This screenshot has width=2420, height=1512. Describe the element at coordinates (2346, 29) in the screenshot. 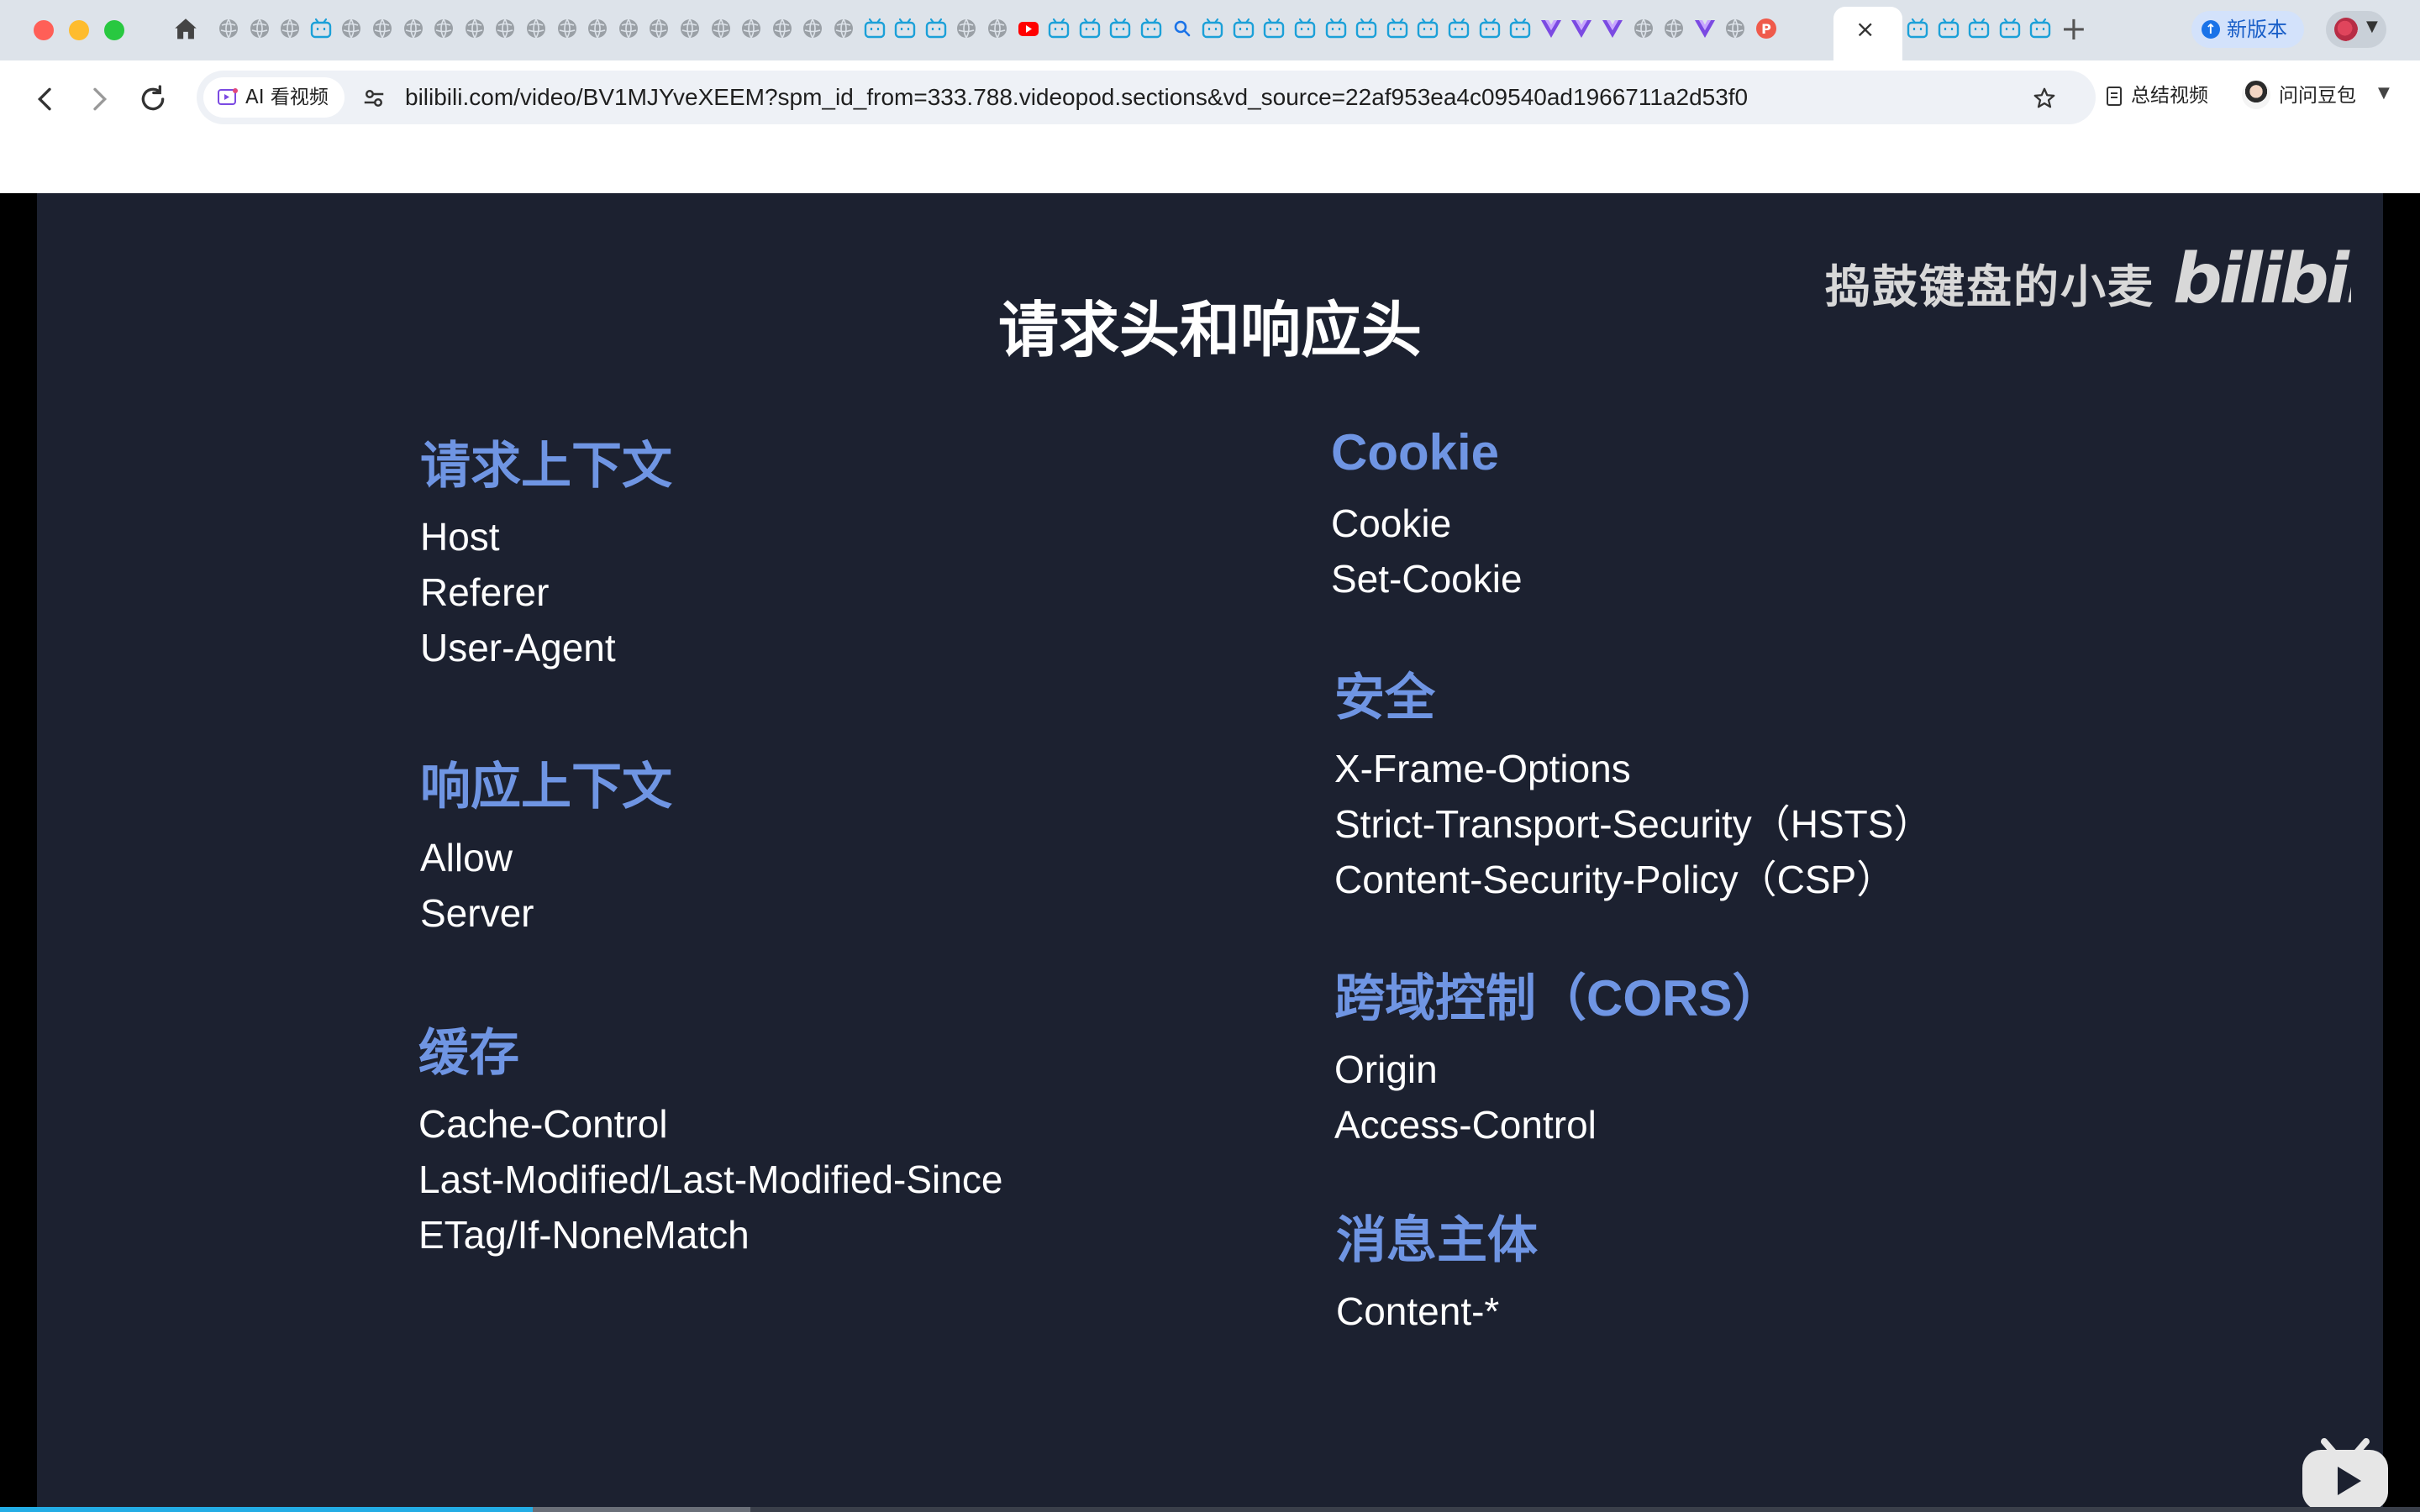

I see `profile-avatar` at that location.